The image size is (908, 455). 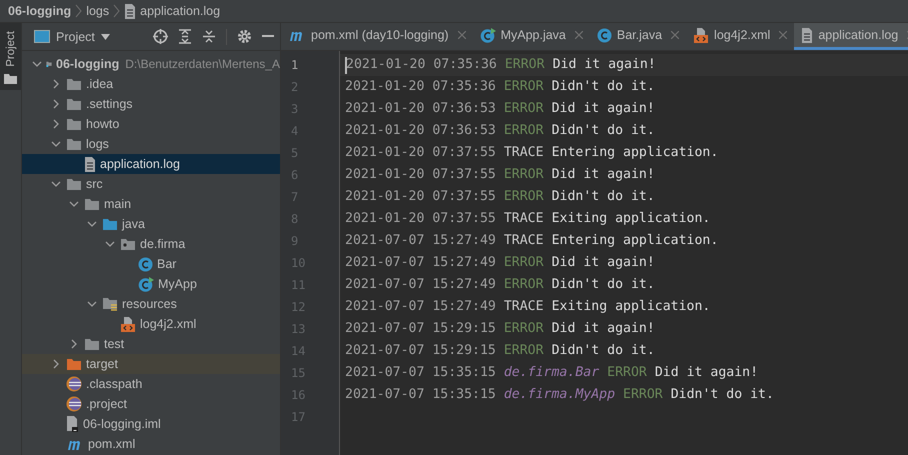 What do you see at coordinates (151, 384) in the screenshot?
I see `tree-item: .classpath` at bounding box center [151, 384].